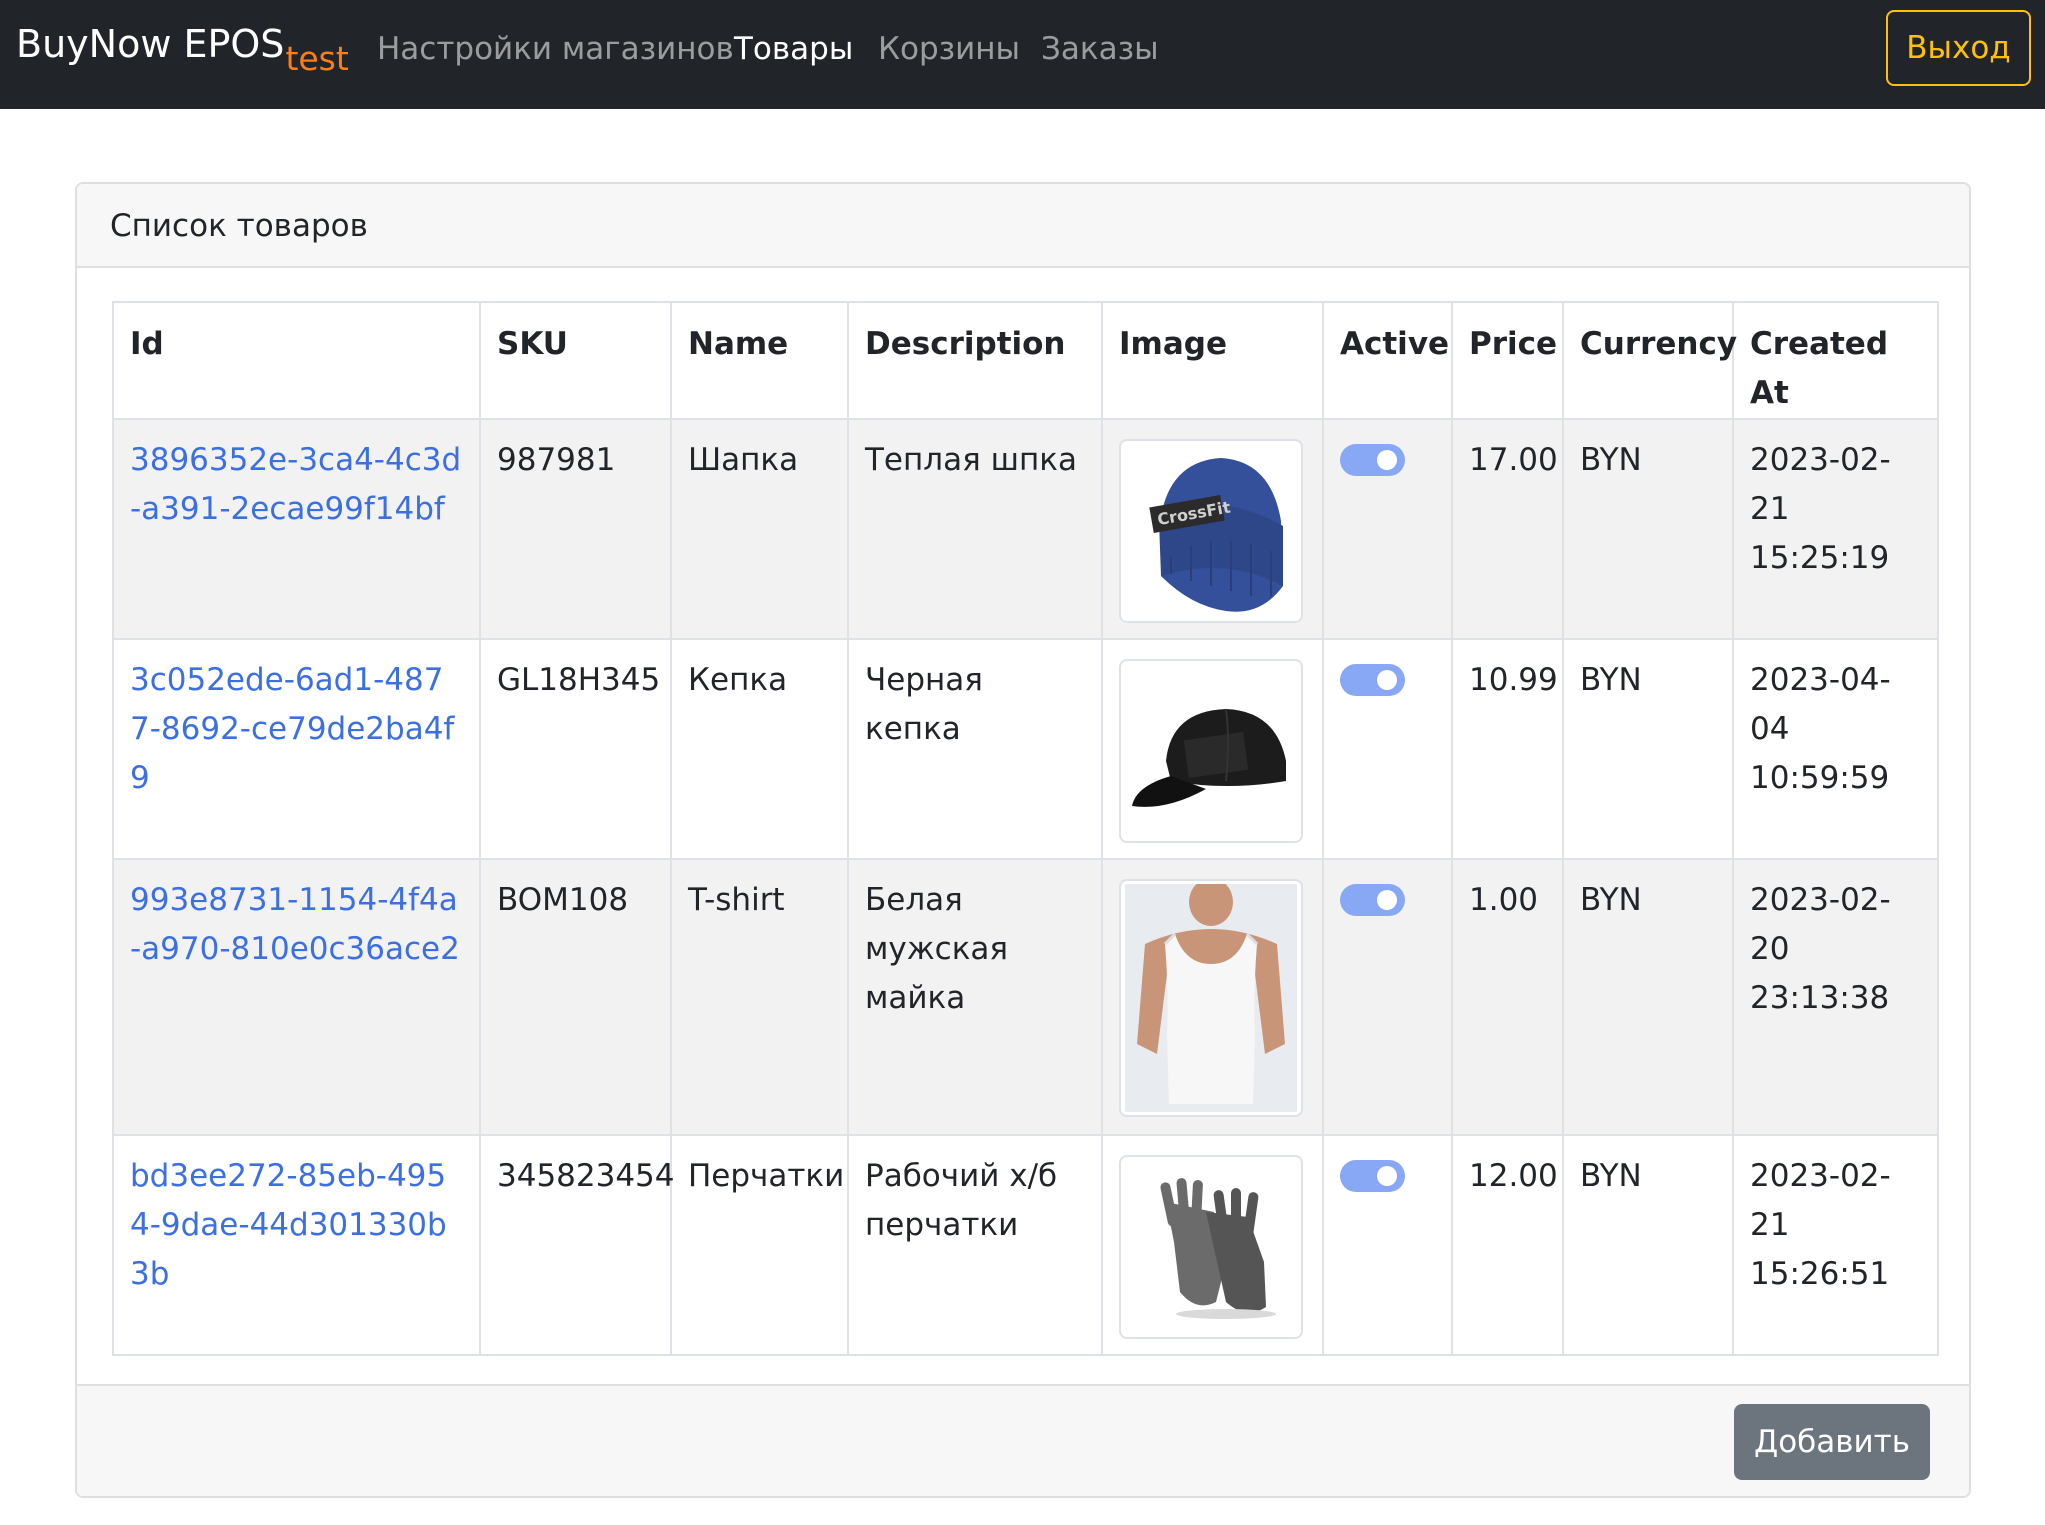 Image resolution: width=2045 pixels, height=1525 pixels. I want to click on cell-description: Белая мужская майка, so click(975, 997).